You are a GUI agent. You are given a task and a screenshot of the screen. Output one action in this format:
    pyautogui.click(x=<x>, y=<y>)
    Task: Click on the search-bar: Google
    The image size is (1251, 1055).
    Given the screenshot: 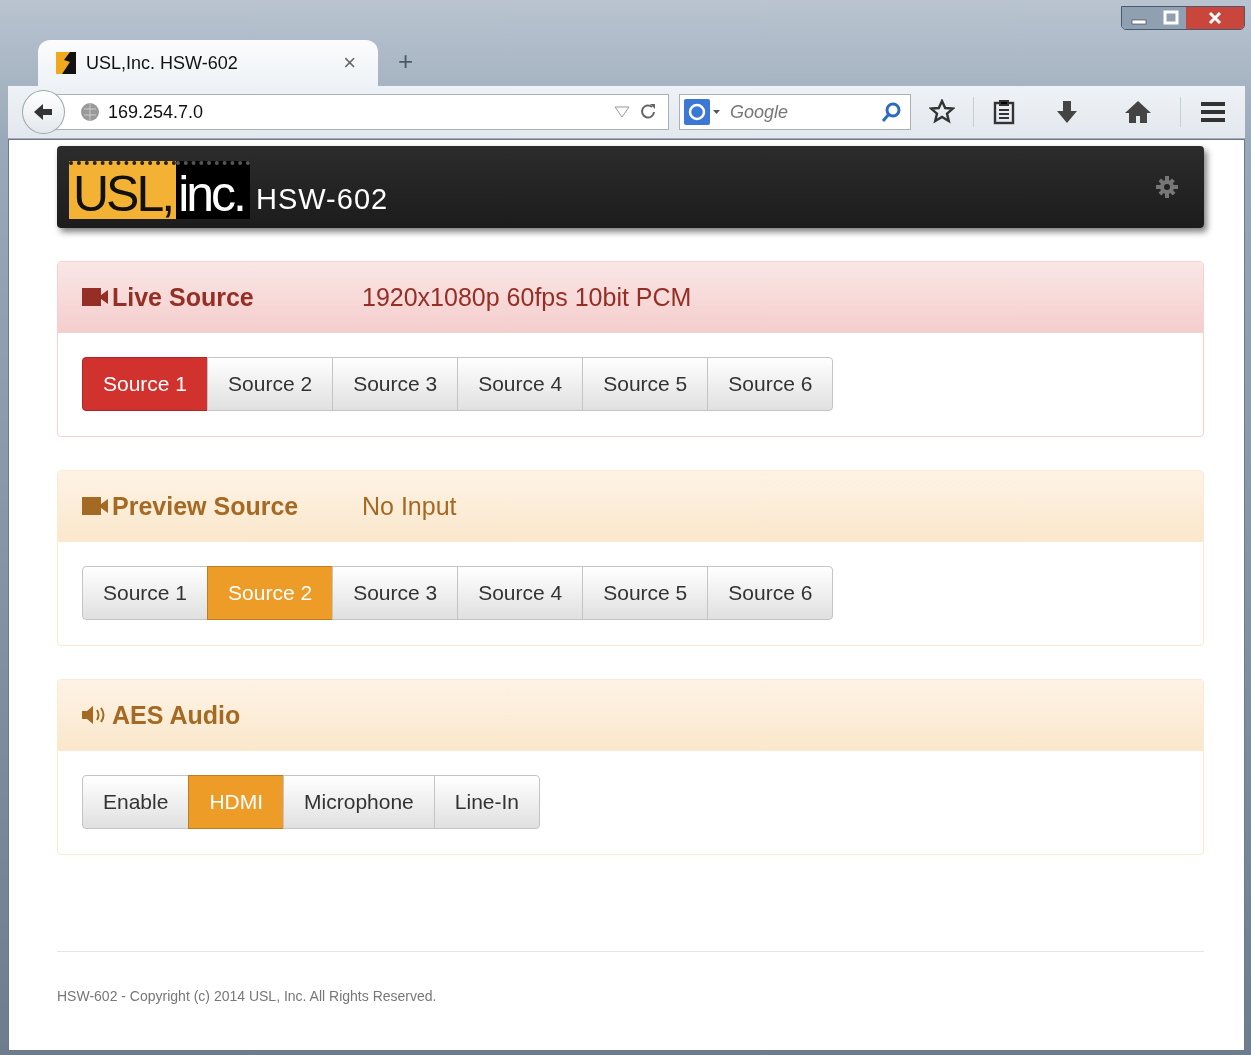 What is the action you would take?
    pyautogui.click(x=795, y=112)
    